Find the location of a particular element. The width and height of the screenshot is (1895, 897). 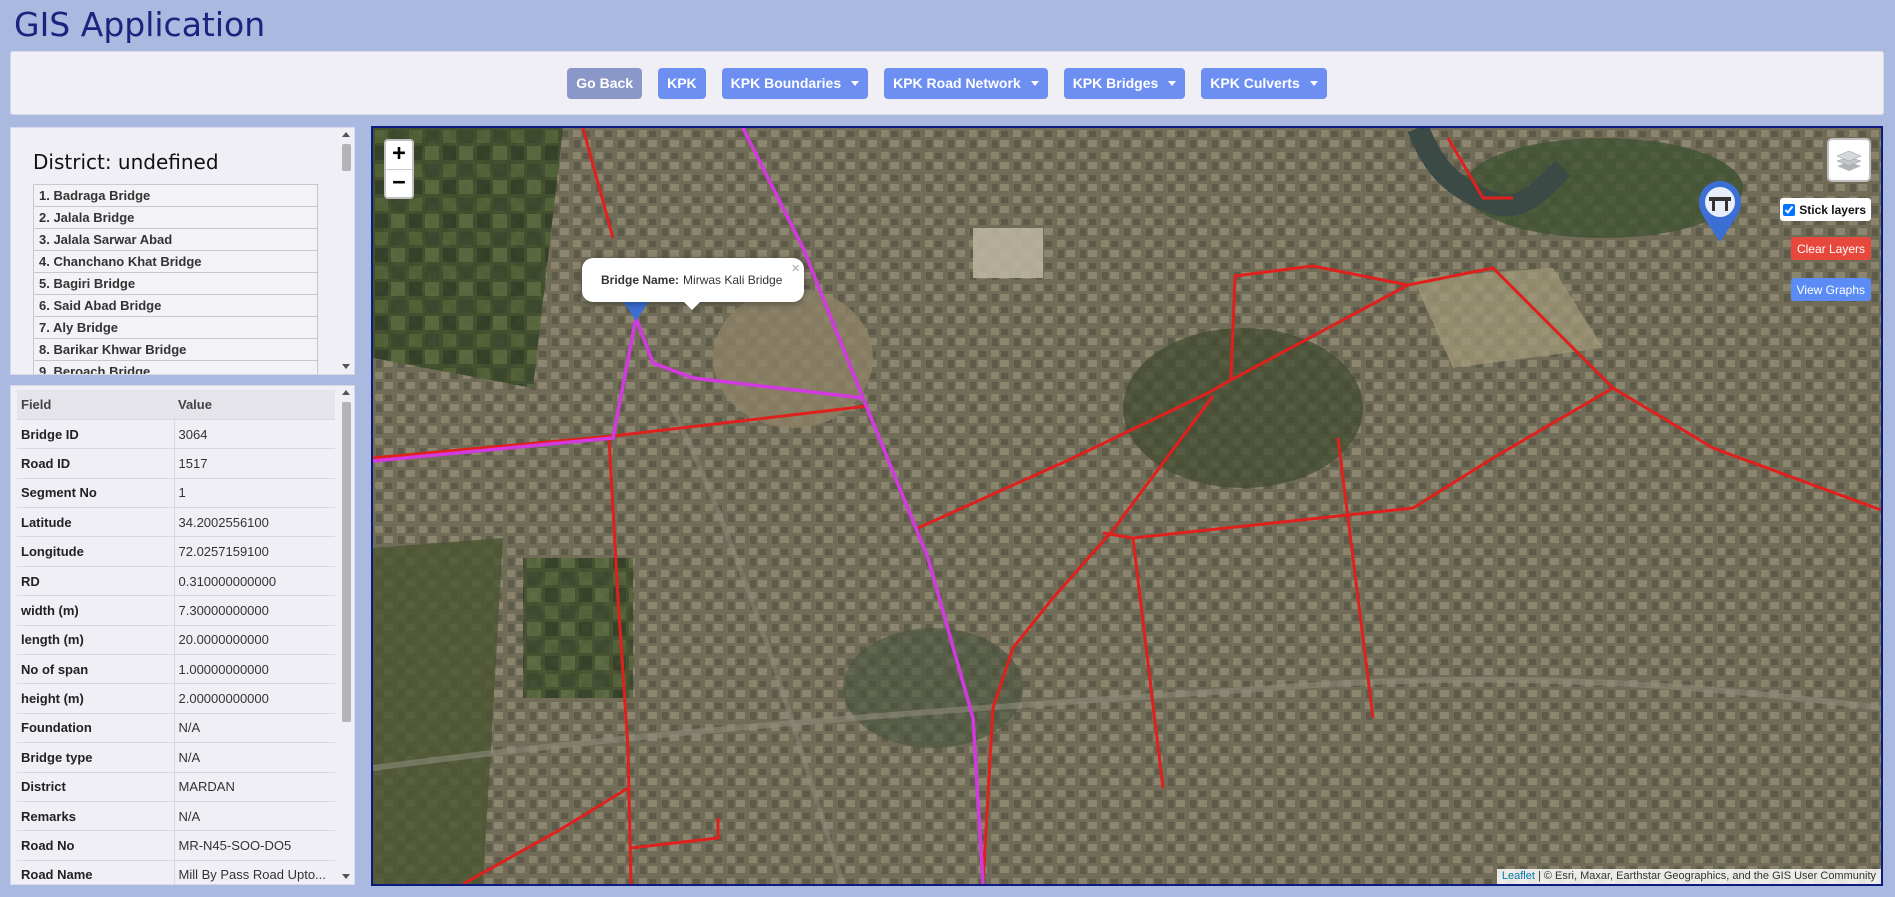

go-back-label: Go Back is located at coordinates (605, 83).